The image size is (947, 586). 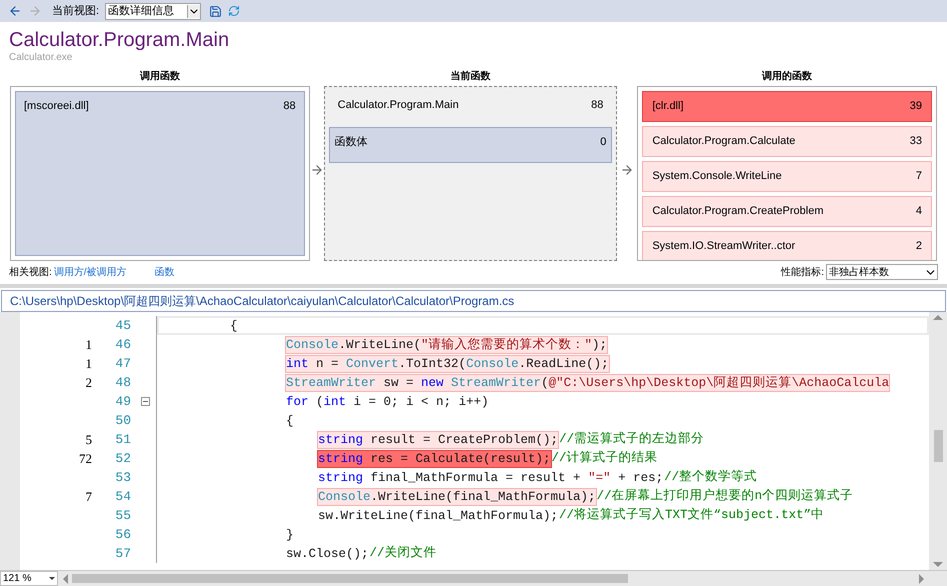 I want to click on code-statement: for (int i = 0; i < n; i++), so click(x=387, y=402).